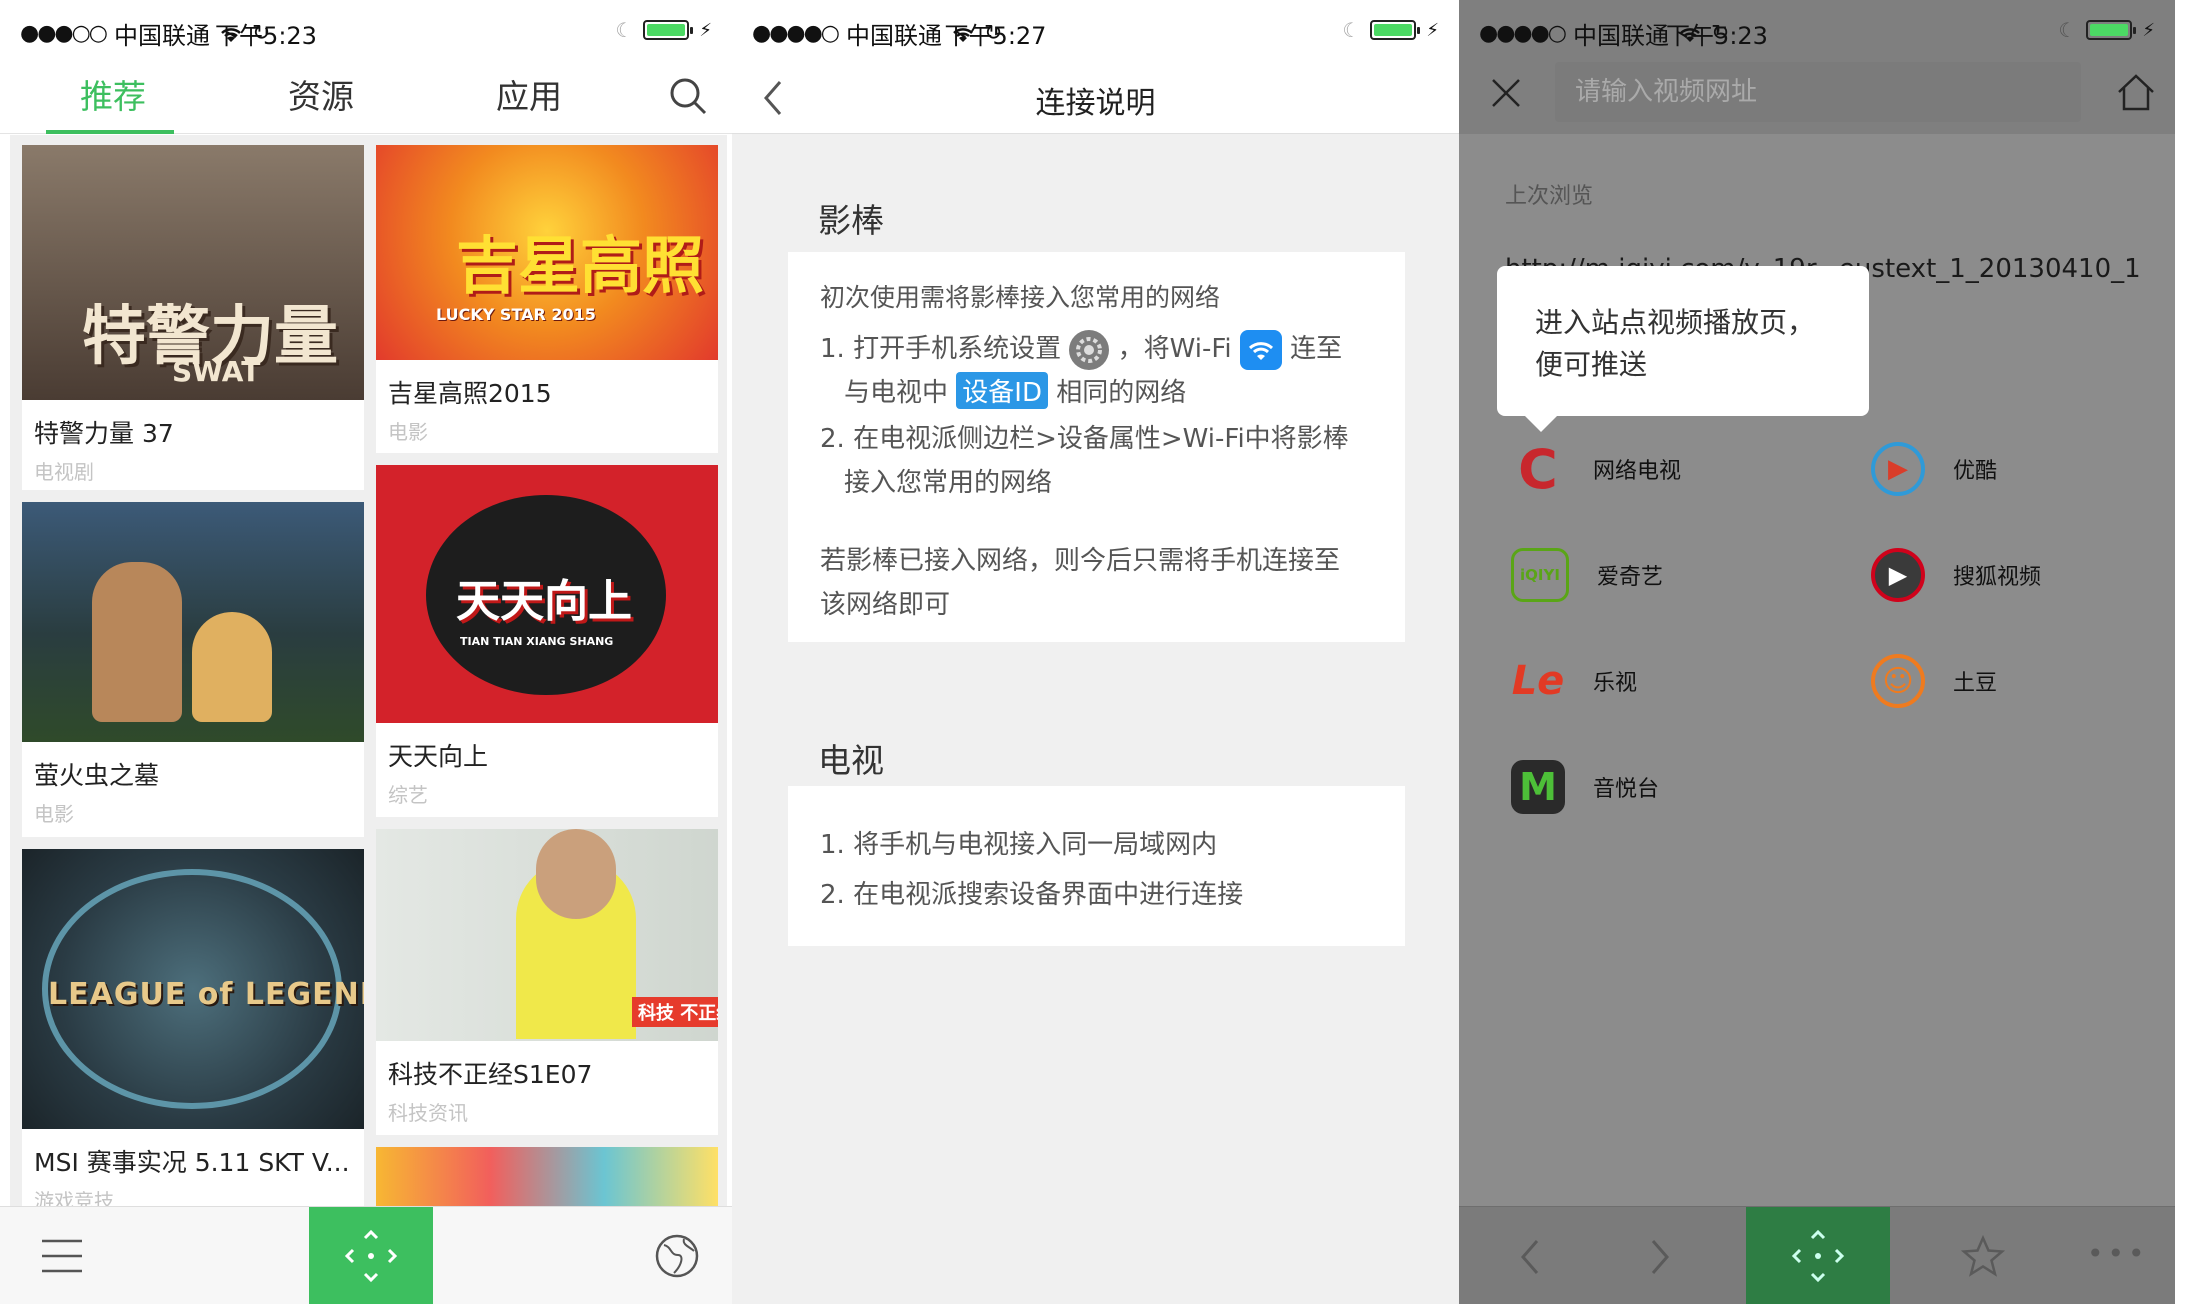 The image size is (2187, 1304). Describe the element at coordinates (110, 132) in the screenshot. I see `active-tab-indicator` at that location.